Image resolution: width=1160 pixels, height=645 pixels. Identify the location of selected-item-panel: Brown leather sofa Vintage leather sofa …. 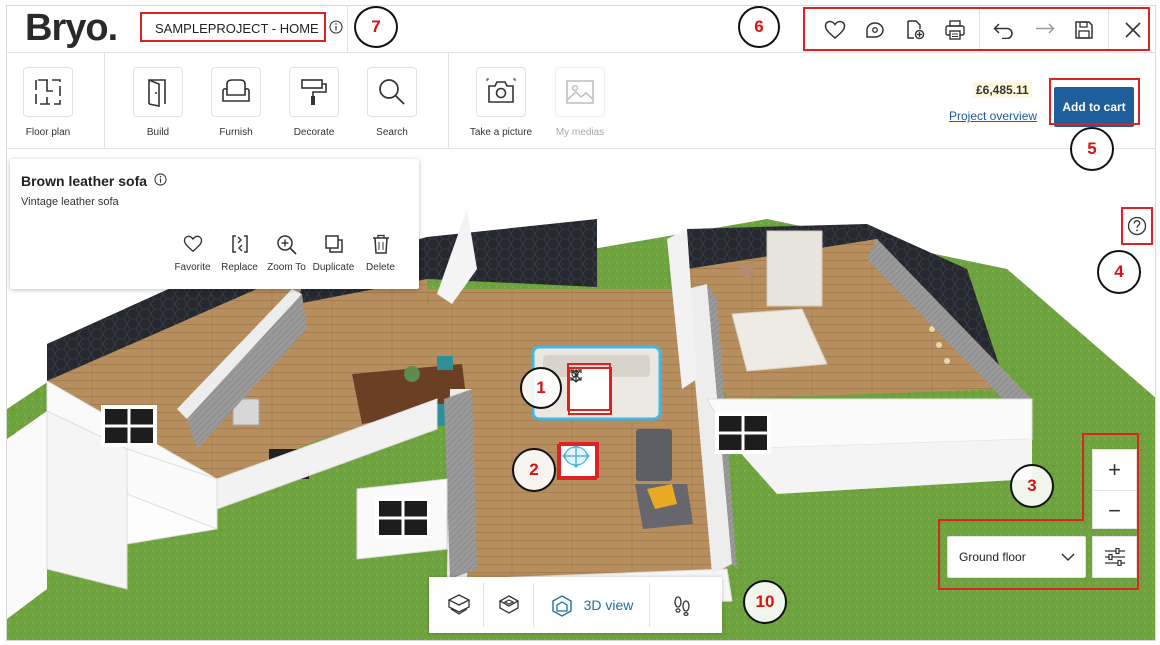
(214, 224).